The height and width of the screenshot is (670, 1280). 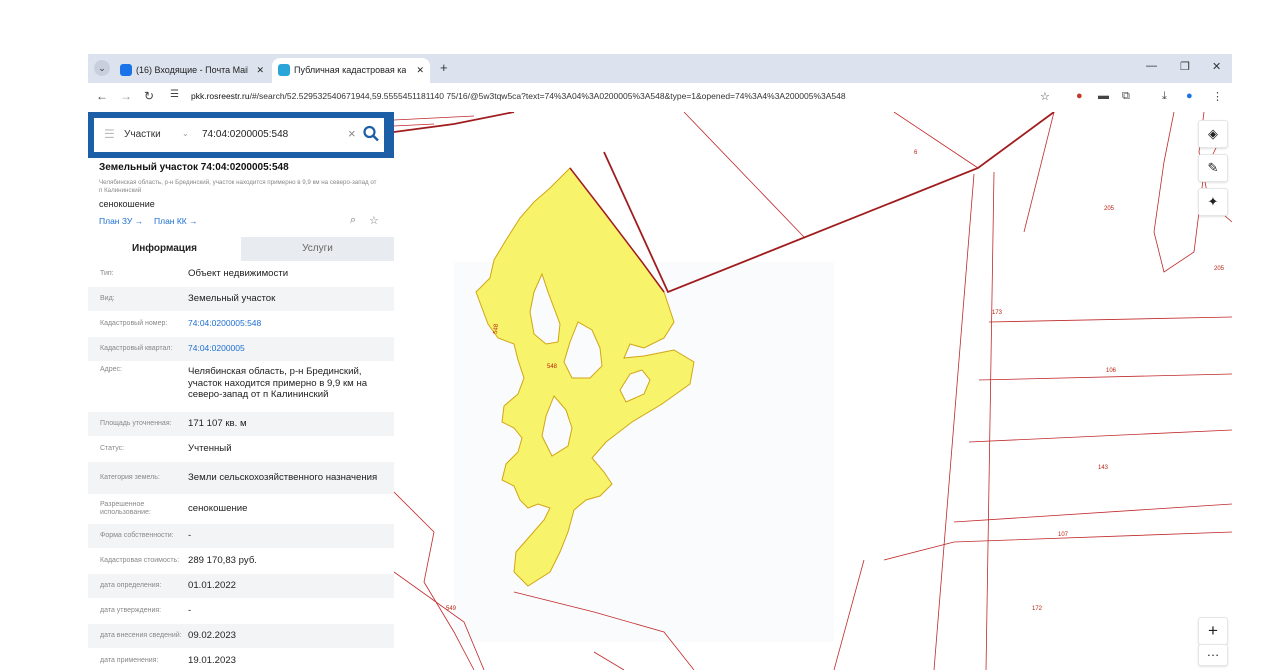 What do you see at coordinates (130, 477) in the screenshot?
I see `row-label: Категория земель:` at bounding box center [130, 477].